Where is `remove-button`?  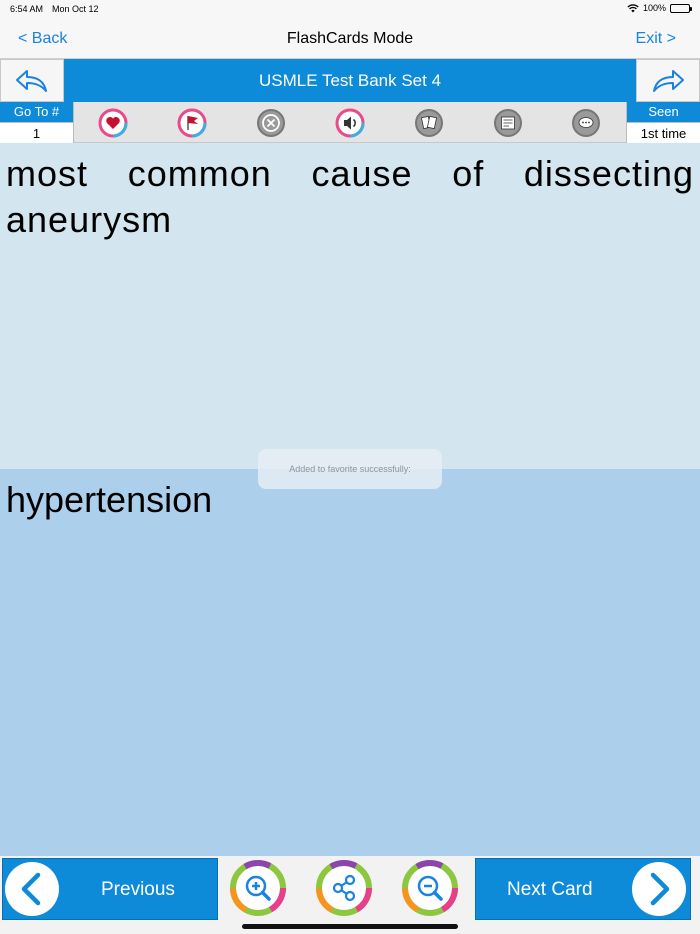 remove-button is located at coordinates (271, 123).